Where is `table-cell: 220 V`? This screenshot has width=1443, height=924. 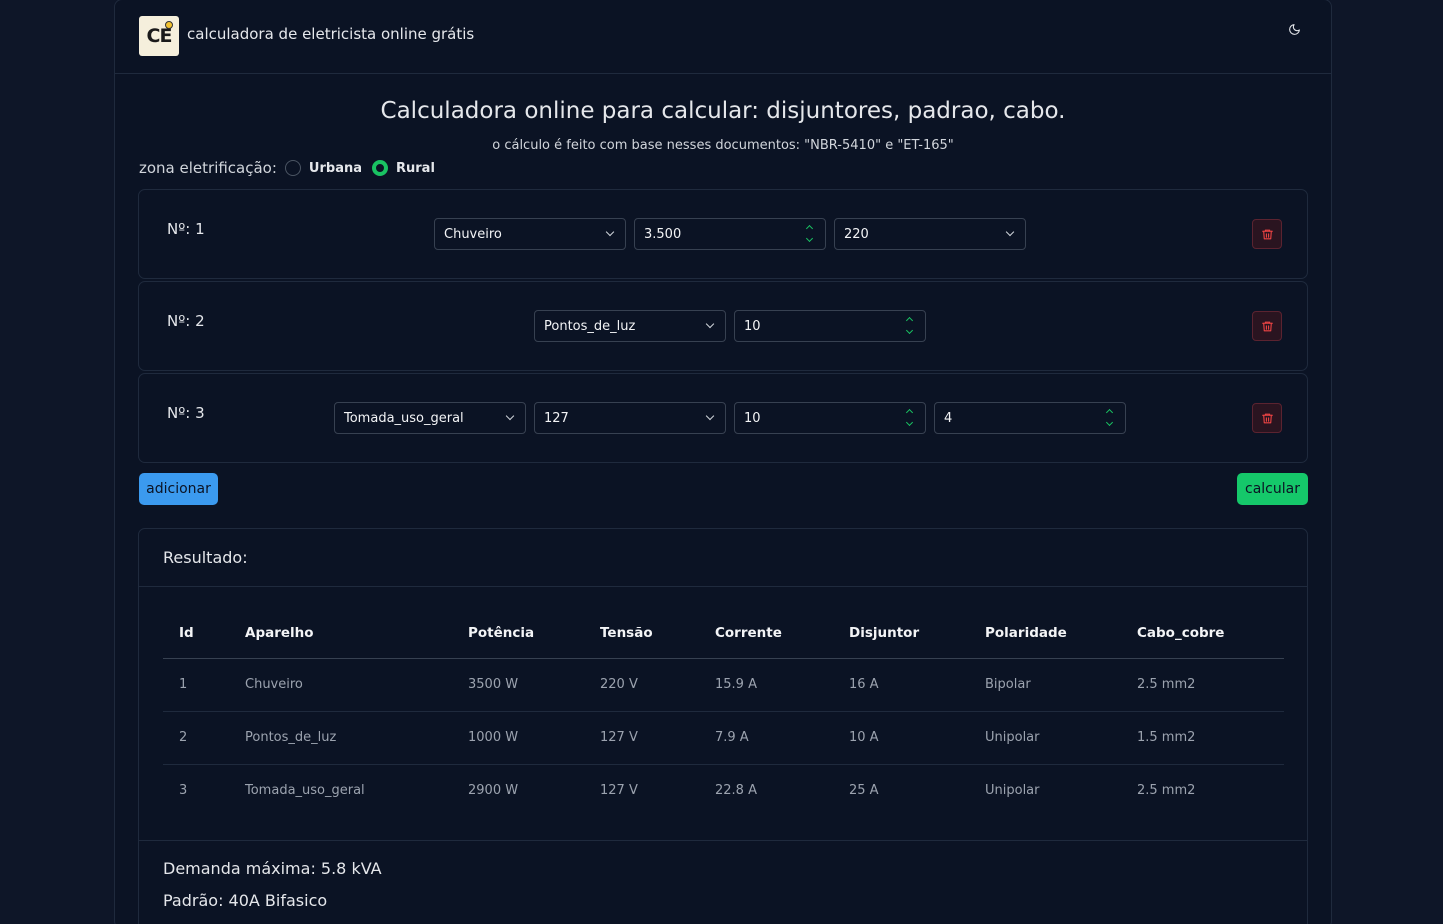 table-cell: 220 V is located at coordinates (641, 685).